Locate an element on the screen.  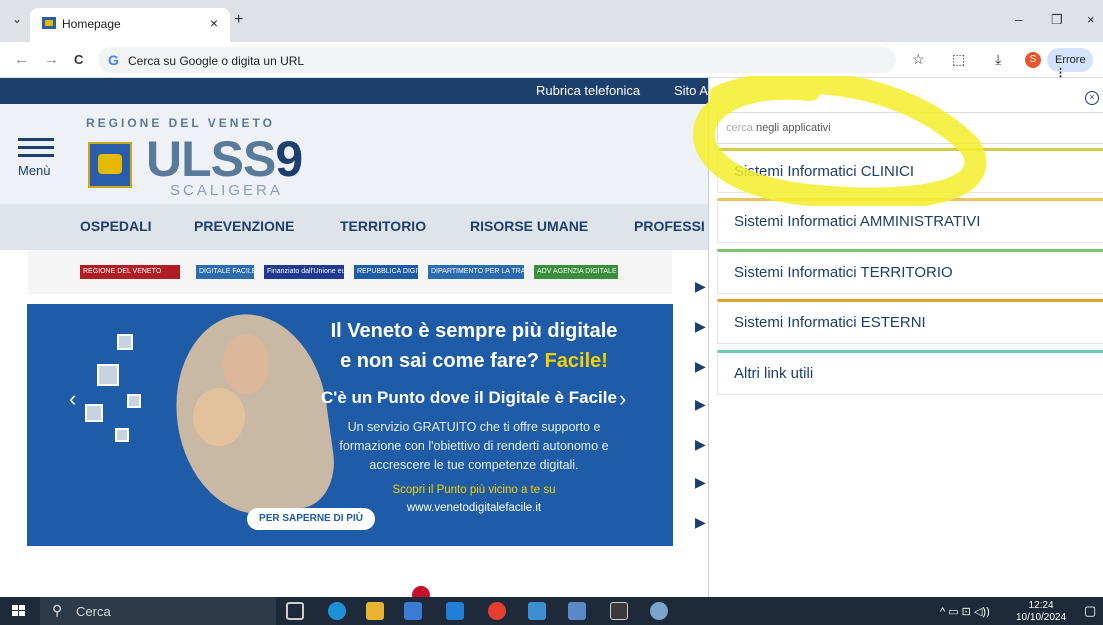
banner-text-3: accrescere le tue competenze digitali. is located at coordinates (474, 465).